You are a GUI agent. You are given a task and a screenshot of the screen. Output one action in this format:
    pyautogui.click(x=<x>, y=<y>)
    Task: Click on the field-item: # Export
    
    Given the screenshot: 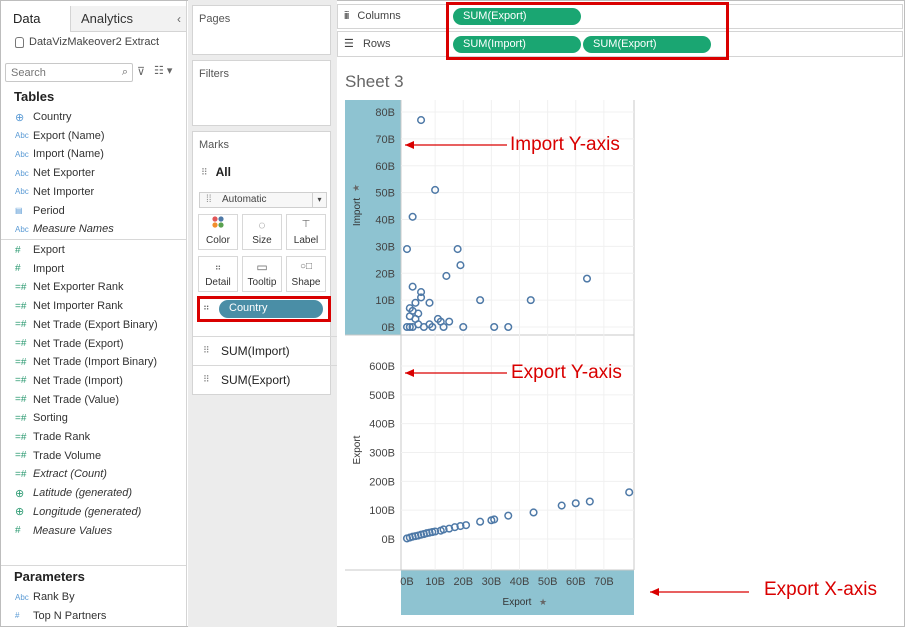 What is the action you would take?
    pyautogui.click(x=93, y=250)
    